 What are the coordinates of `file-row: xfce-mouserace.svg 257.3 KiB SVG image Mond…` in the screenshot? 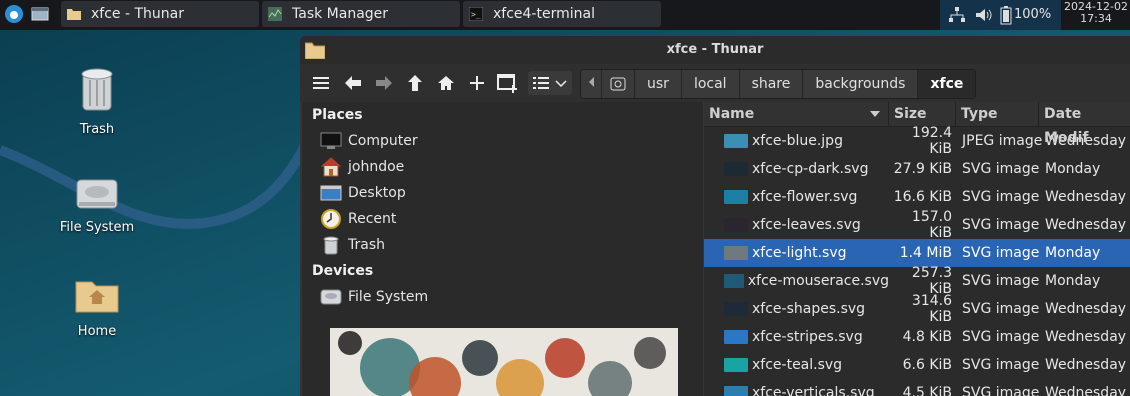 It's located at (917, 281).